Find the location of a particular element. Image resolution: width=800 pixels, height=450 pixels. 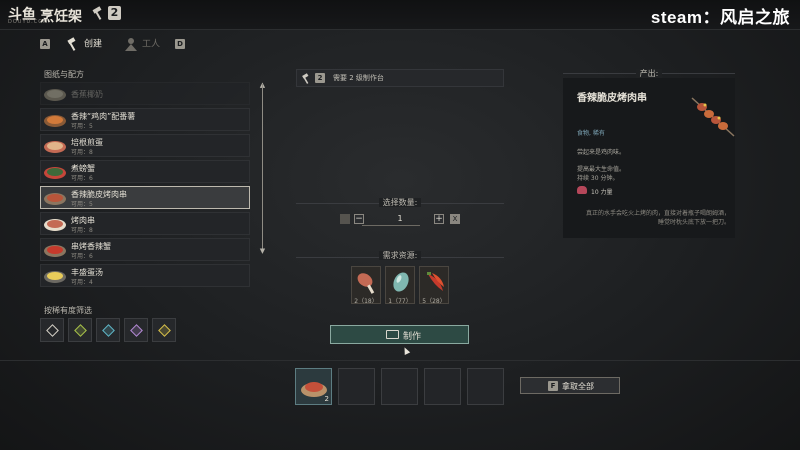

scroll-down-arrow: ▼ is located at coordinates (262, 251).